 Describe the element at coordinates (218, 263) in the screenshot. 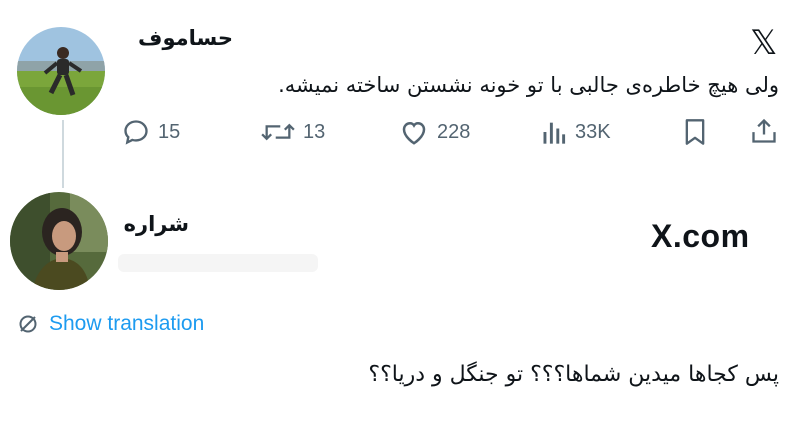

I see `blurred-handle` at that location.